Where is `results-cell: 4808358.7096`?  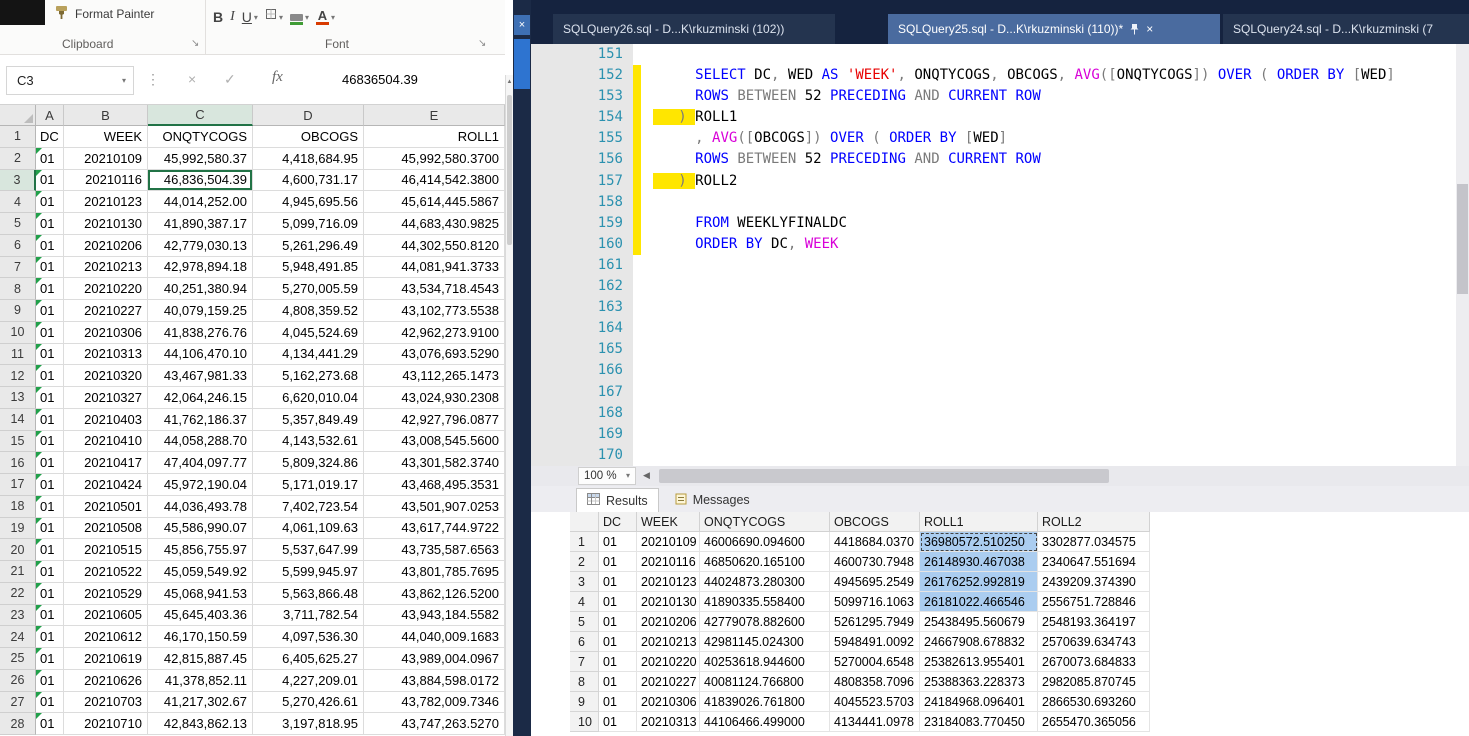 results-cell: 4808358.7096 is located at coordinates (875, 682).